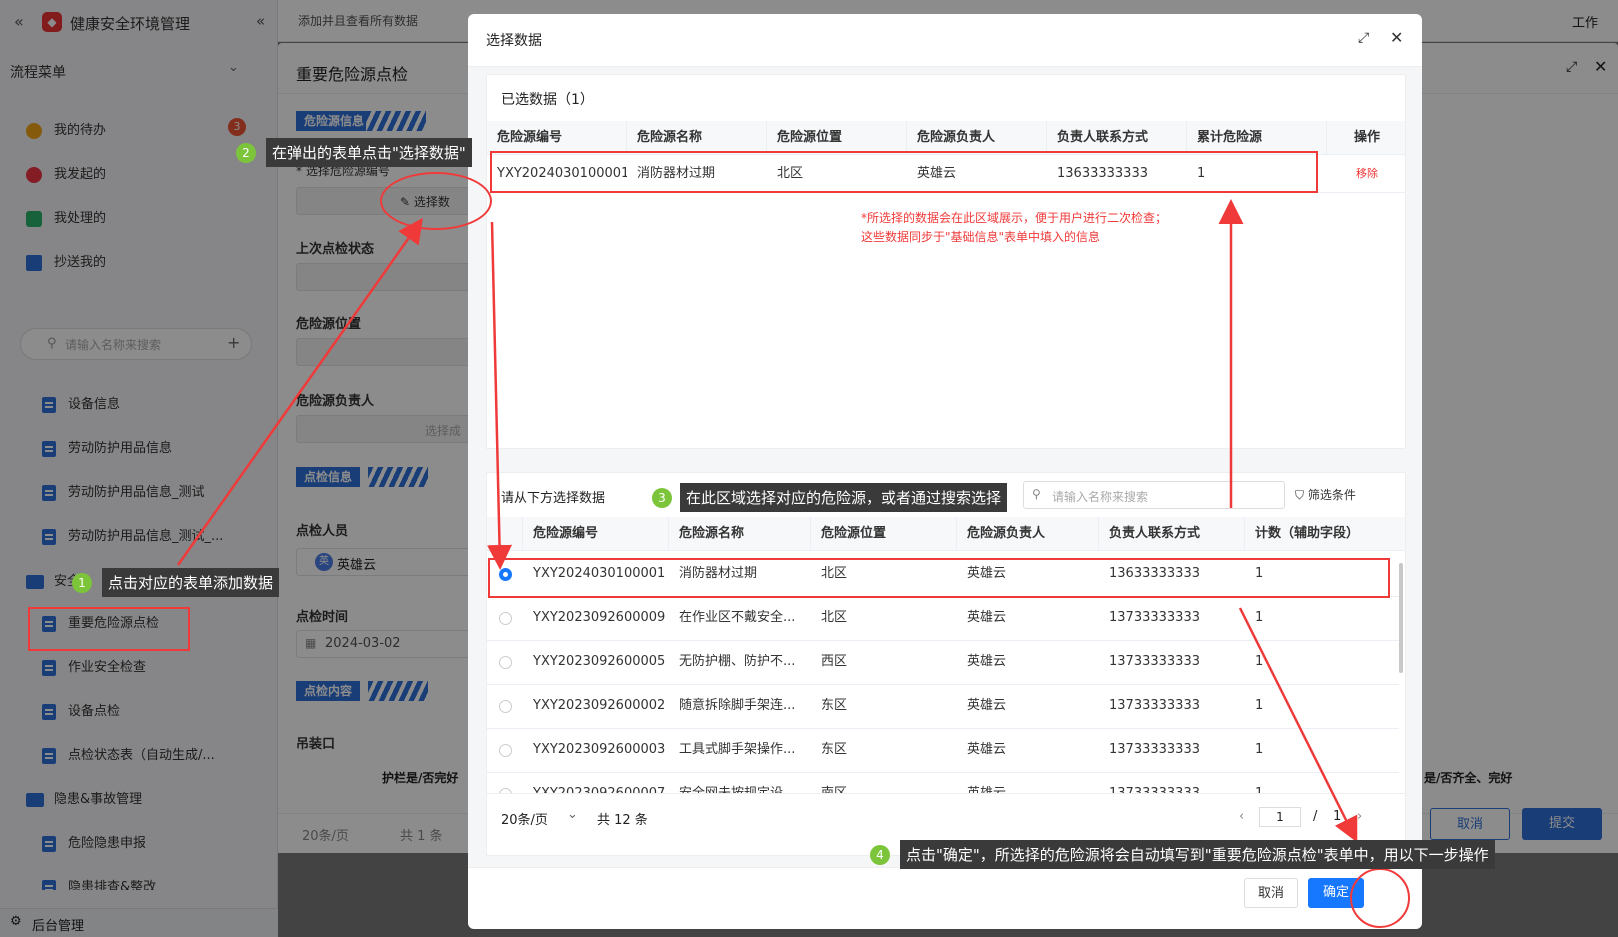 This screenshot has height=937, width=1618. Describe the element at coordinates (1100, 497) in the screenshot. I see `search-placeholder: 请输入名称来搜索` at that location.